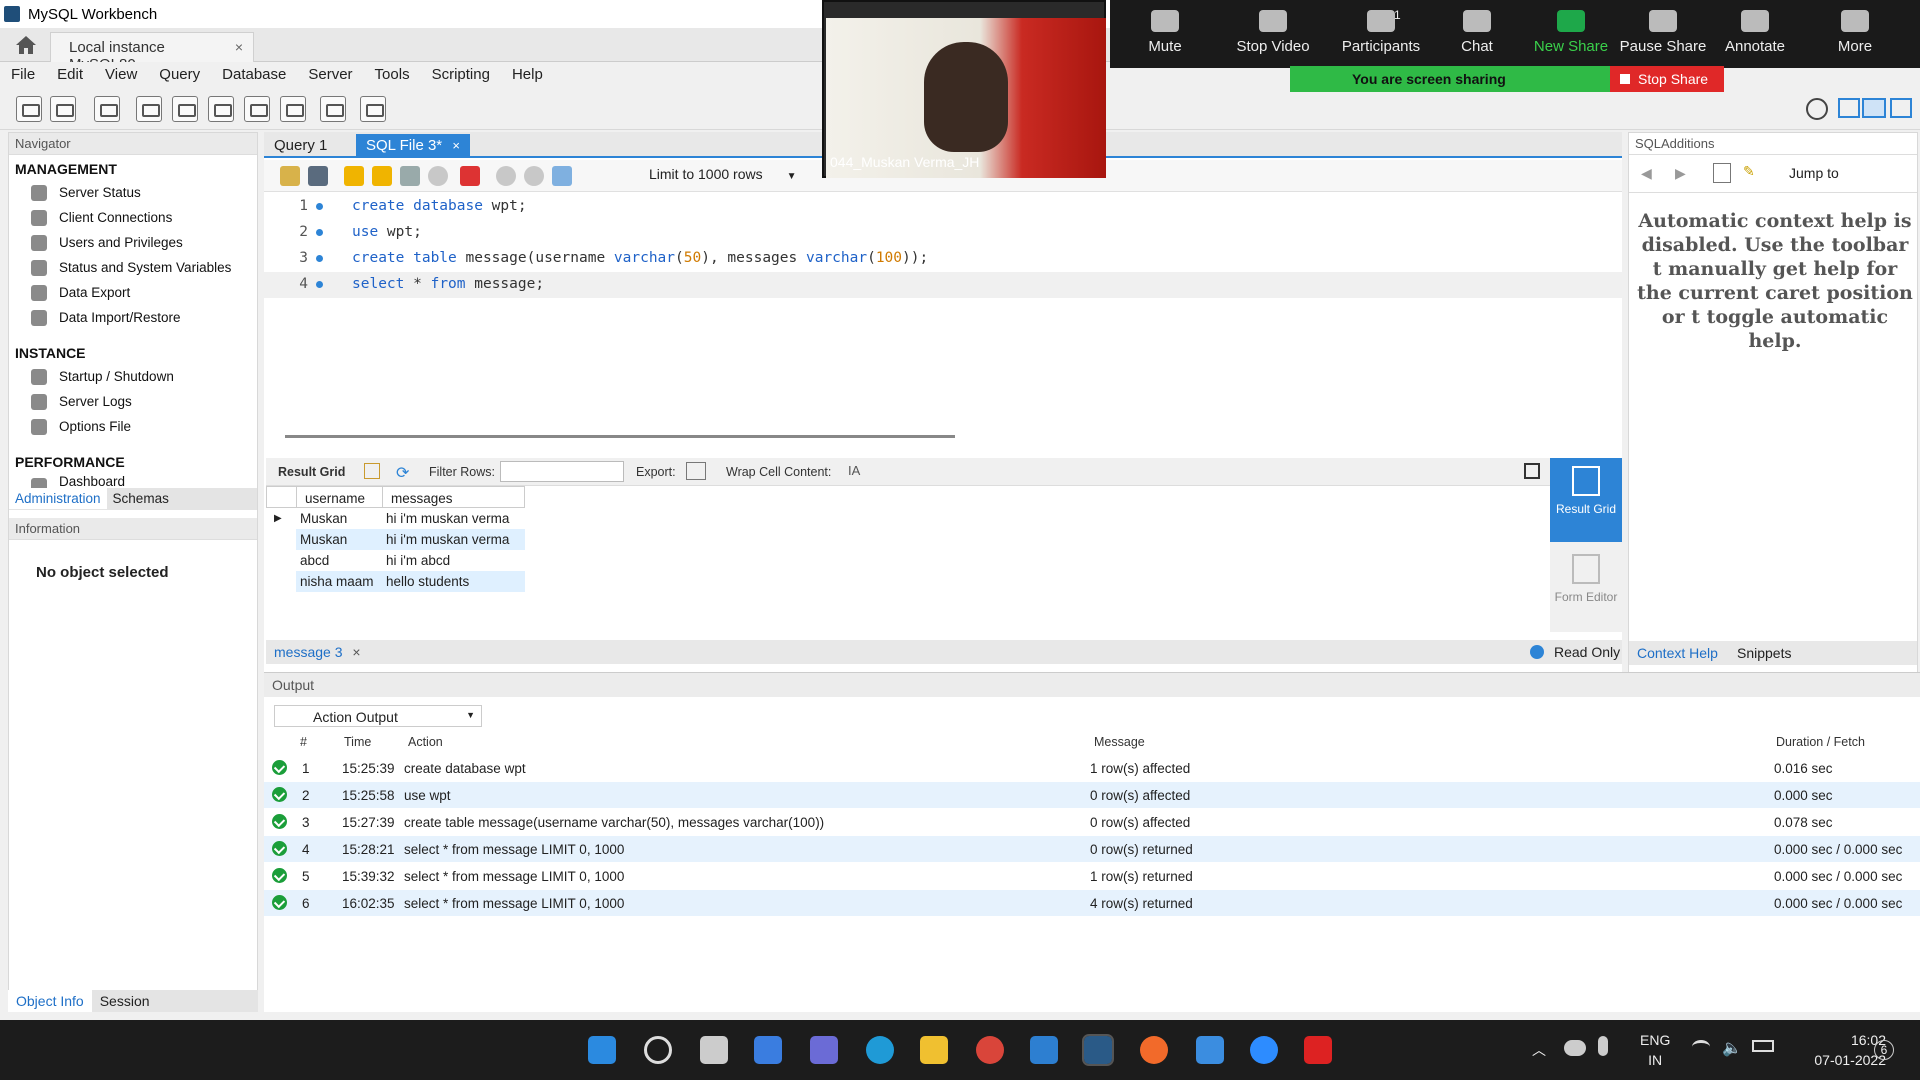 Image resolution: width=1920 pixels, height=1080 pixels. Describe the element at coordinates (534, 176) in the screenshot. I see `rollback-icon` at that location.